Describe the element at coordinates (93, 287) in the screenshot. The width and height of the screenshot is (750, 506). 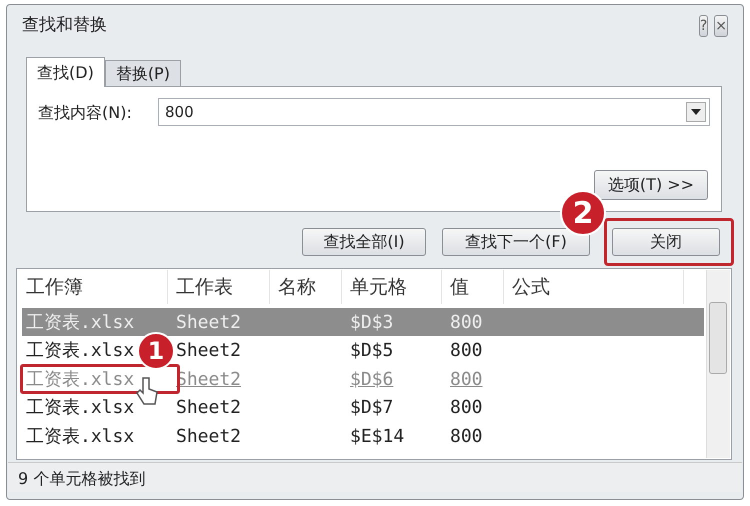
I see `column-header: 工作簿` at that location.